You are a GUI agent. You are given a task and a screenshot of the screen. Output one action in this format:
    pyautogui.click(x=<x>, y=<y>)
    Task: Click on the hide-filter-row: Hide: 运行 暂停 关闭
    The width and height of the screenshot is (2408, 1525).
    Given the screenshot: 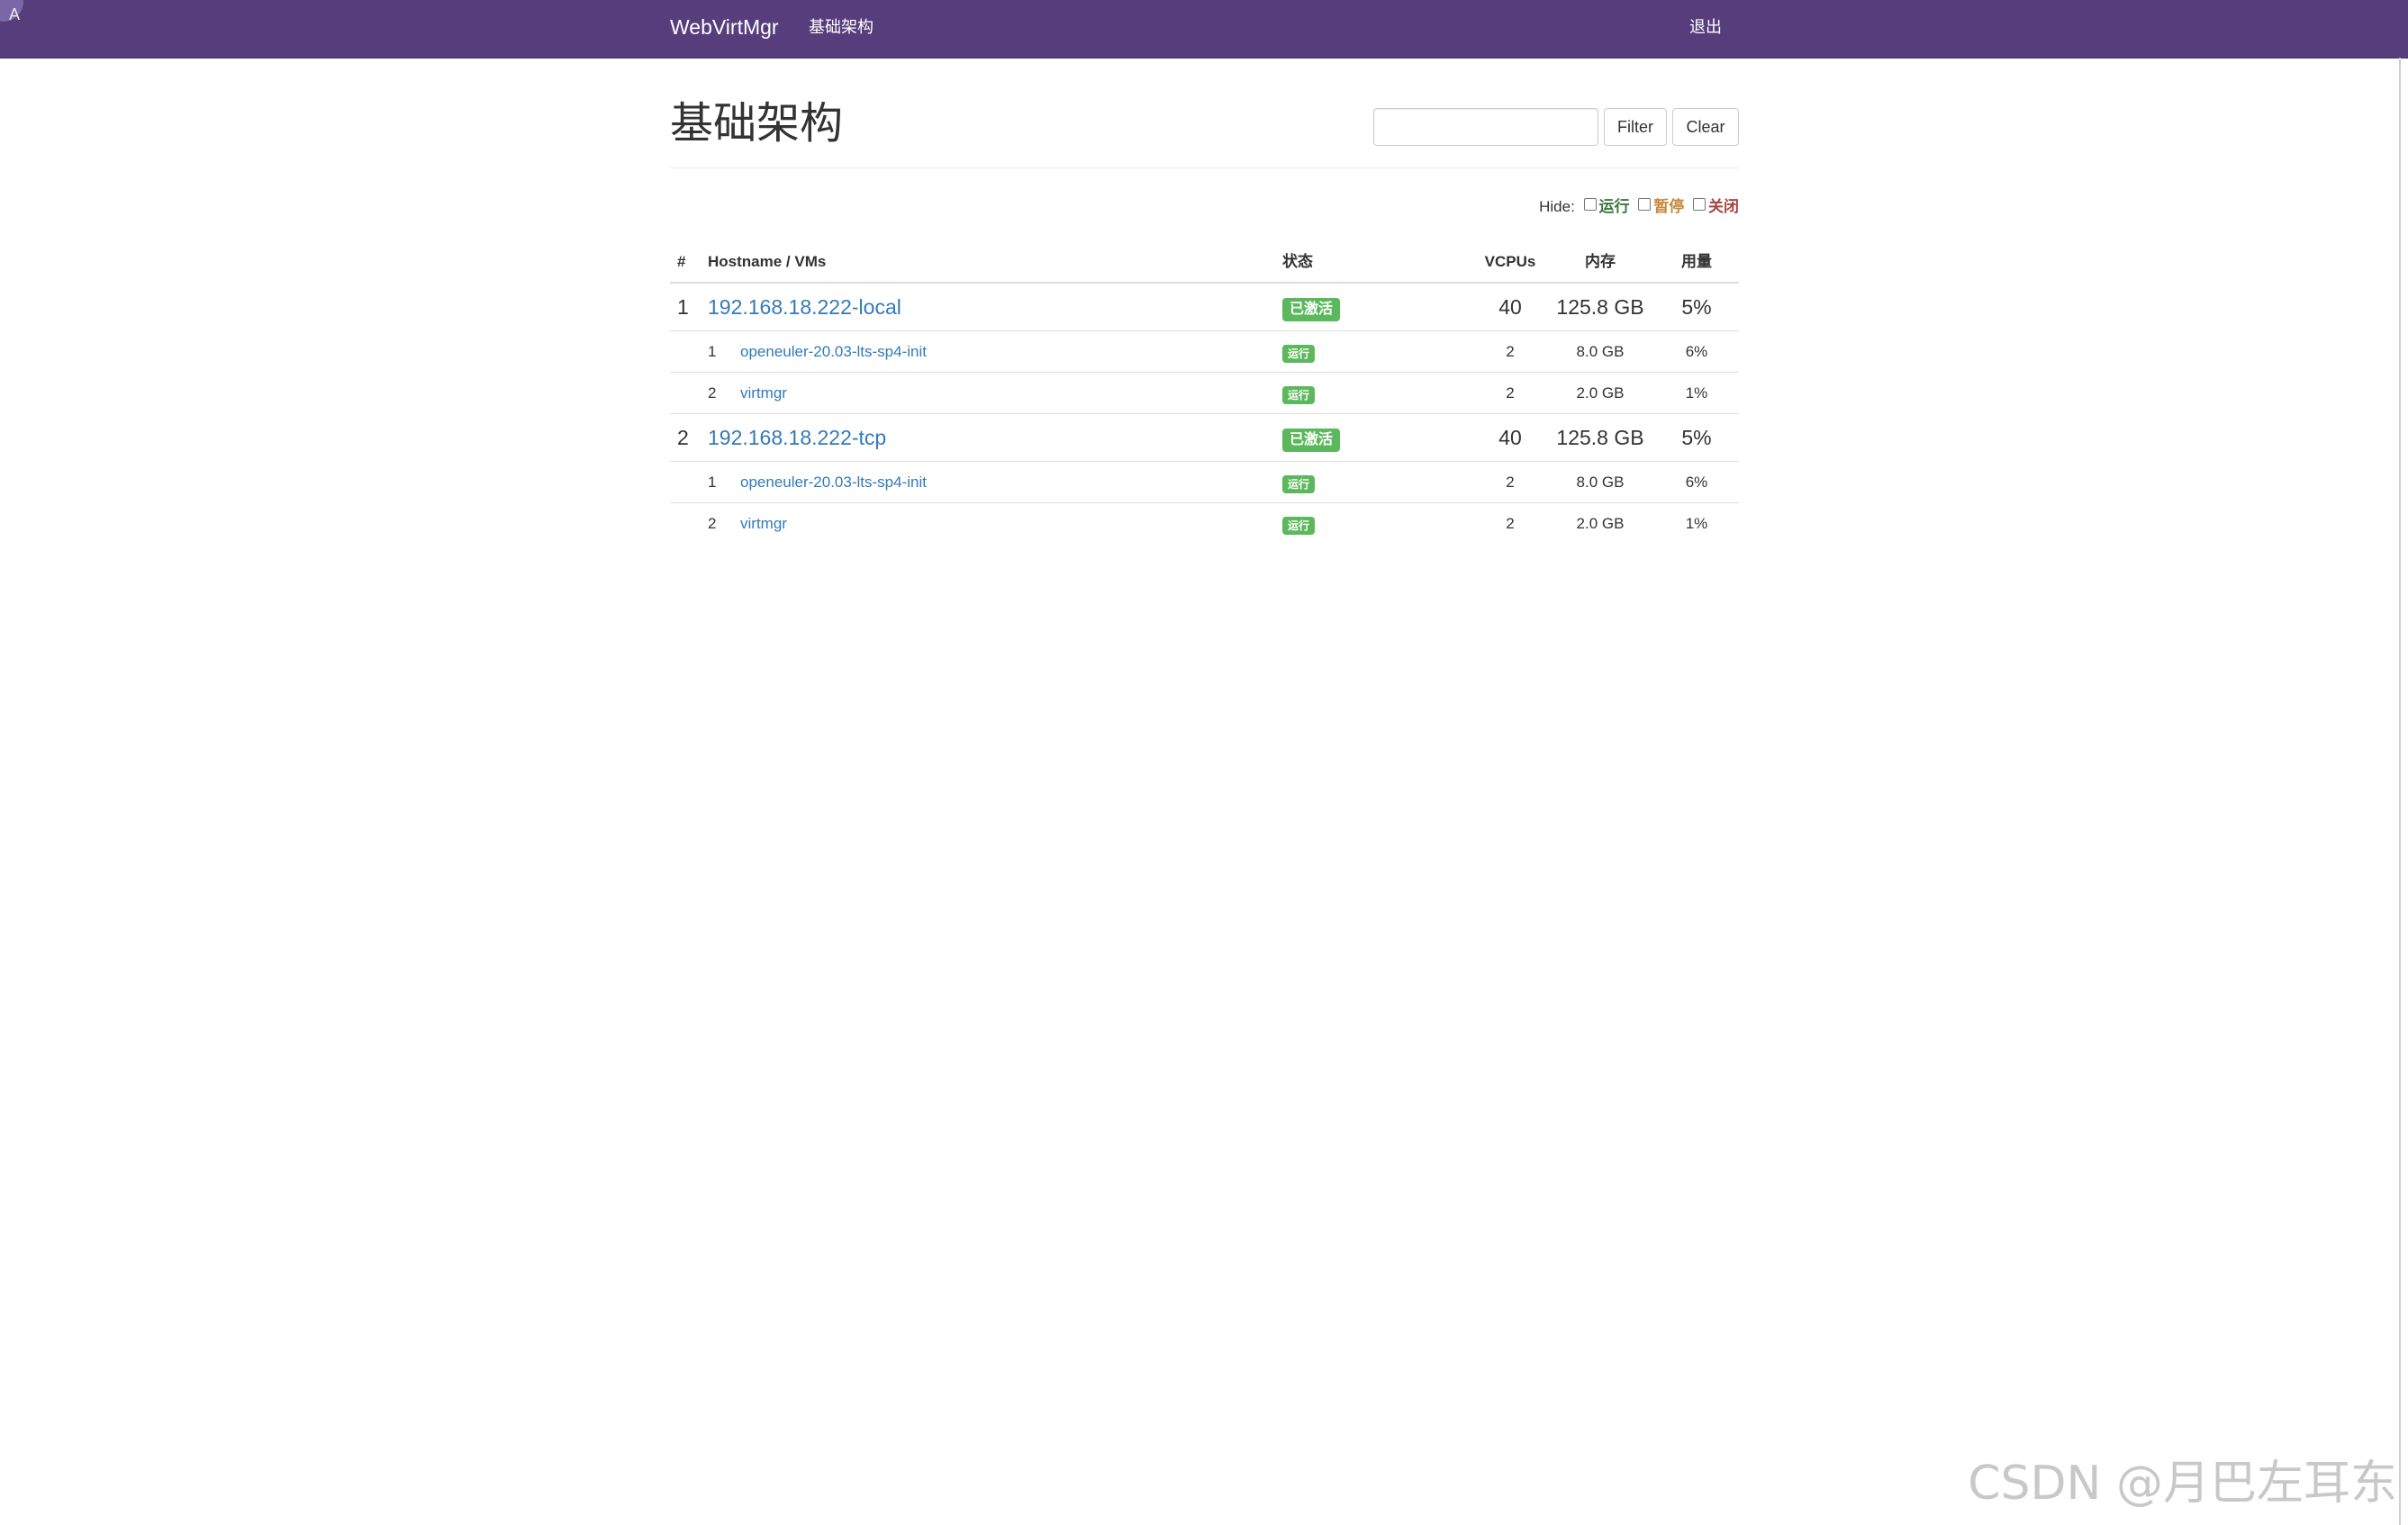 What is the action you would take?
    pyautogui.click(x=1639, y=207)
    